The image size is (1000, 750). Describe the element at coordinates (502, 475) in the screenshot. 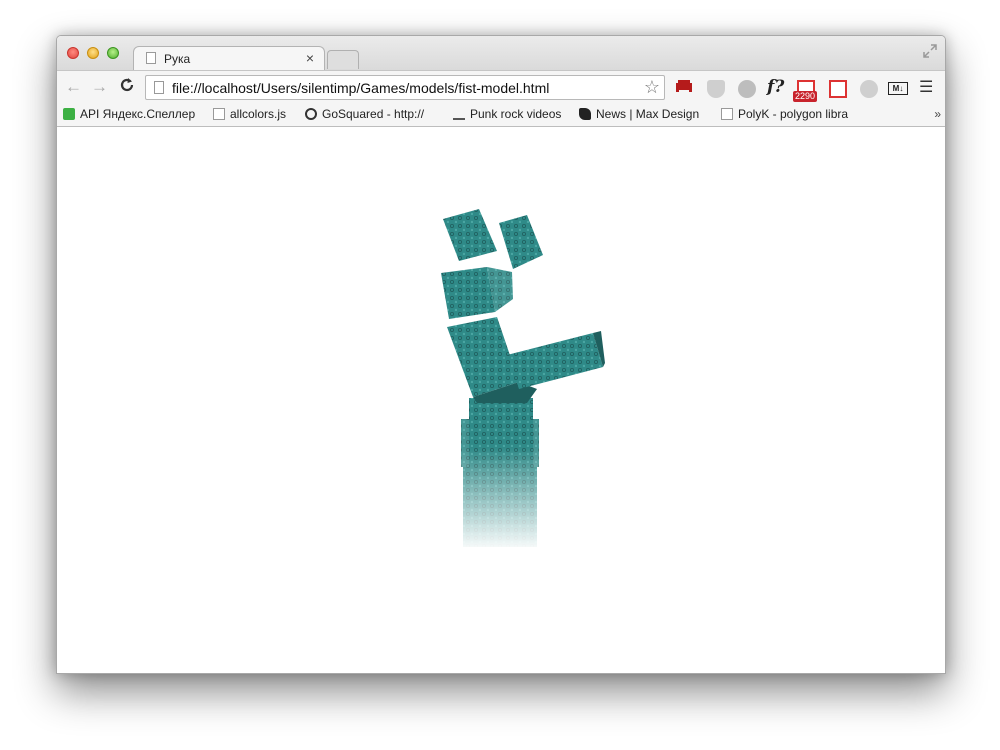

I see `forearm-block` at that location.